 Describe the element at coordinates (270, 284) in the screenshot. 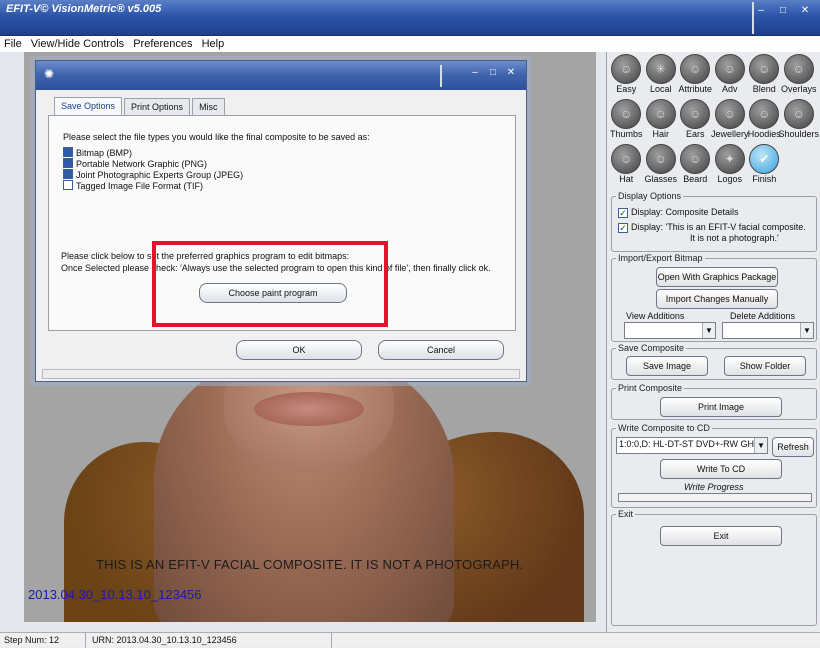

I see `highlight-box` at that location.